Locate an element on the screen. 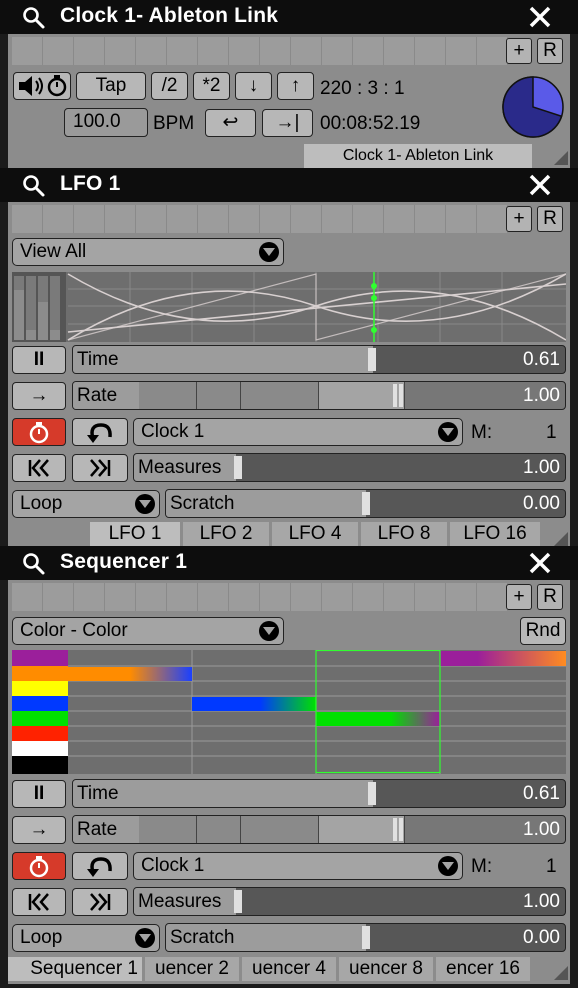 This screenshot has height=988, width=578. lfo-tabs: LFO 1 LFO 2 LFO 4 LFO 8 LFO 16 is located at coordinates (289, 534).